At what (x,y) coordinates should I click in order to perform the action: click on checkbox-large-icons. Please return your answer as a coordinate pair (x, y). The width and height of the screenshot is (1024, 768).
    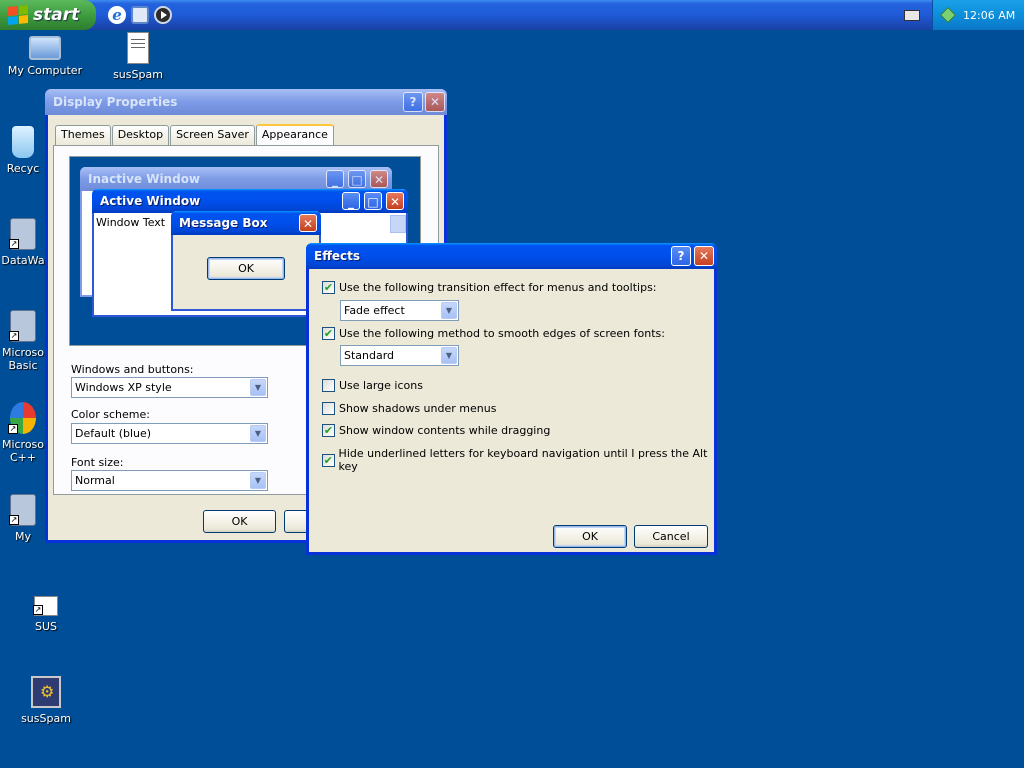
    Looking at the image, I should click on (328, 385).